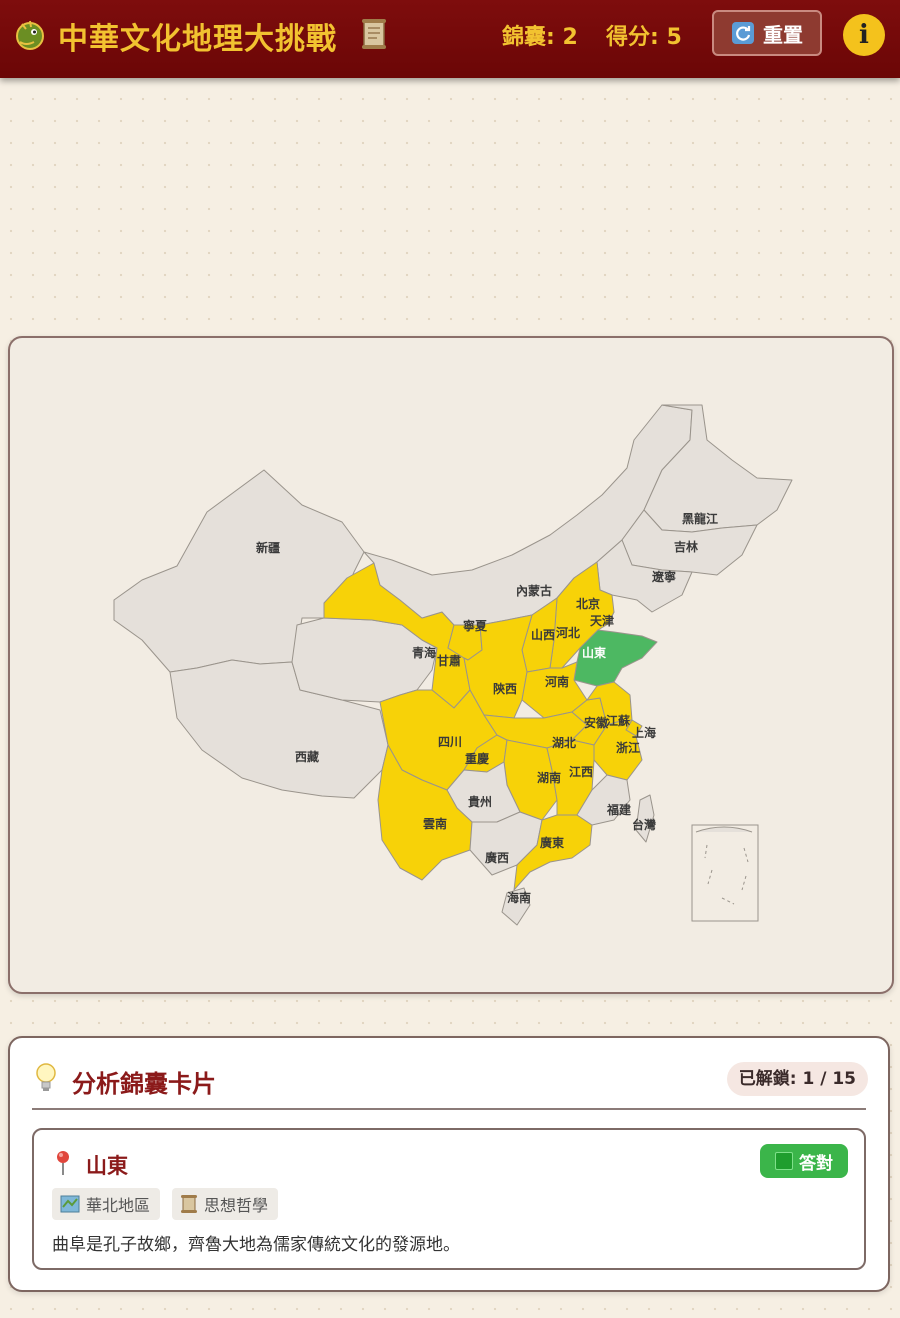 Image resolution: width=900 pixels, height=1318 pixels. I want to click on label-guangdong: 廣東, so click(552, 842).